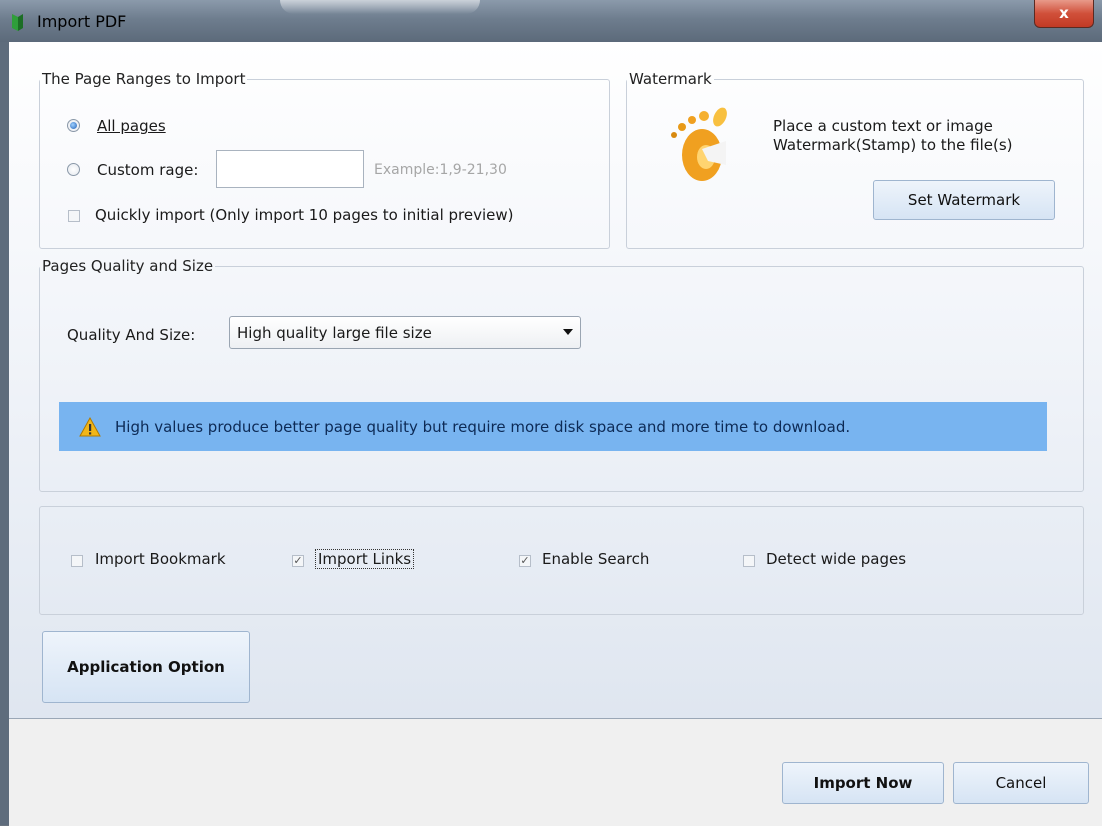 This screenshot has width=1102, height=826. Describe the element at coordinates (551, 21) in the screenshot. I see `title-bar: Import PDF x` at that location.